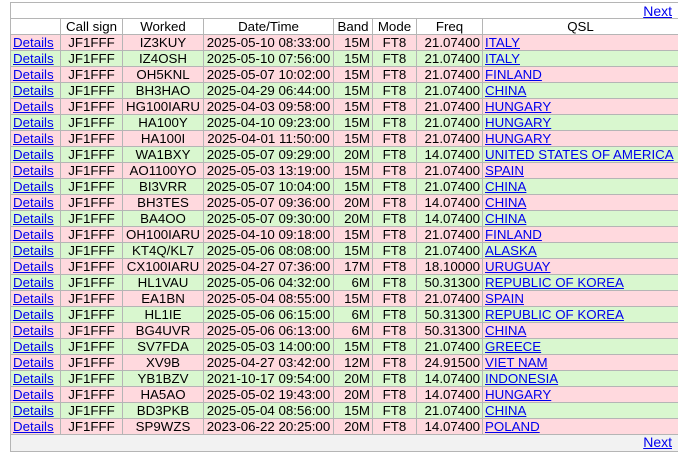 This screenshot has height=453, width=678. What do you see at coordinates (268, 410) in the screenshot?
I see `date-time-cell: 2025-05-04 08:56:00` at bounding box center [268, 410].